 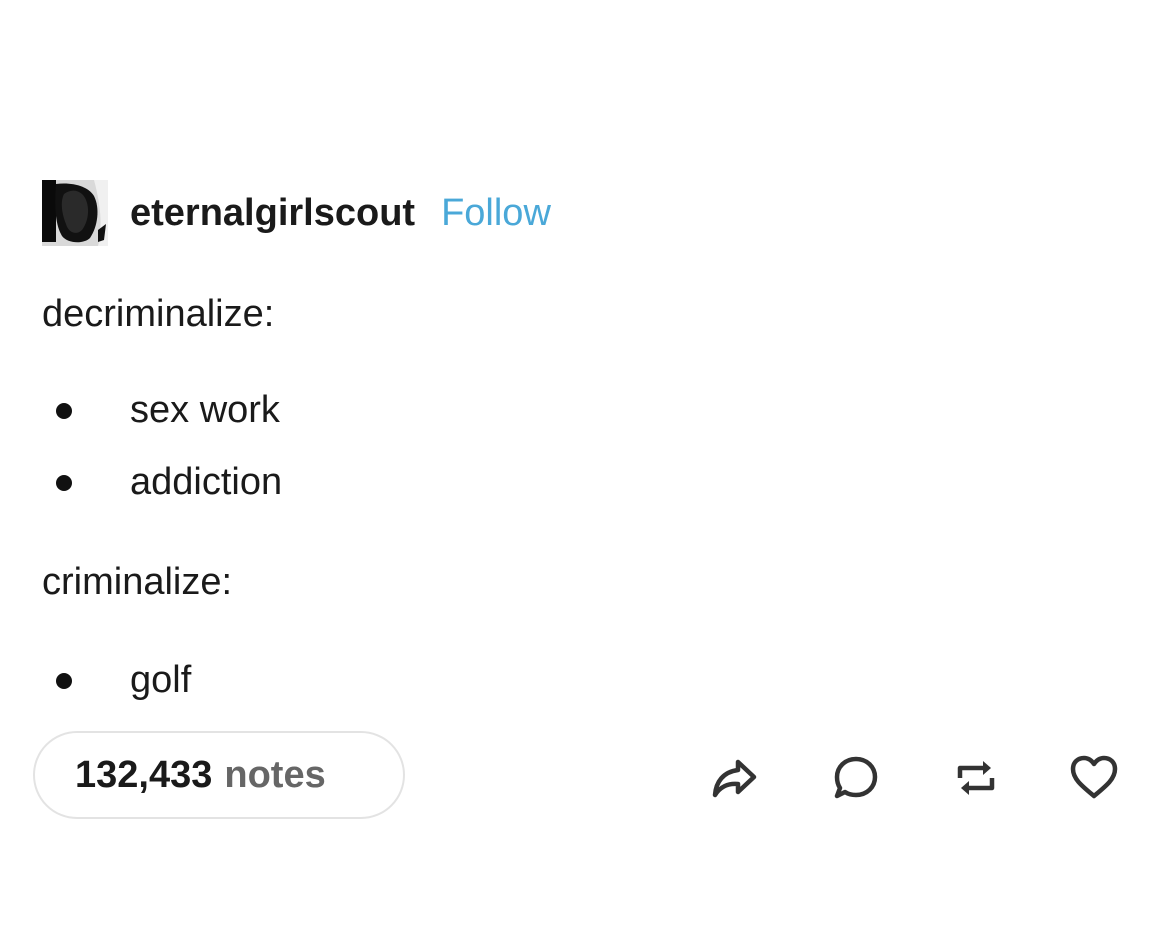 I want to click on notes-label: notes, so click(x=275, y=774).